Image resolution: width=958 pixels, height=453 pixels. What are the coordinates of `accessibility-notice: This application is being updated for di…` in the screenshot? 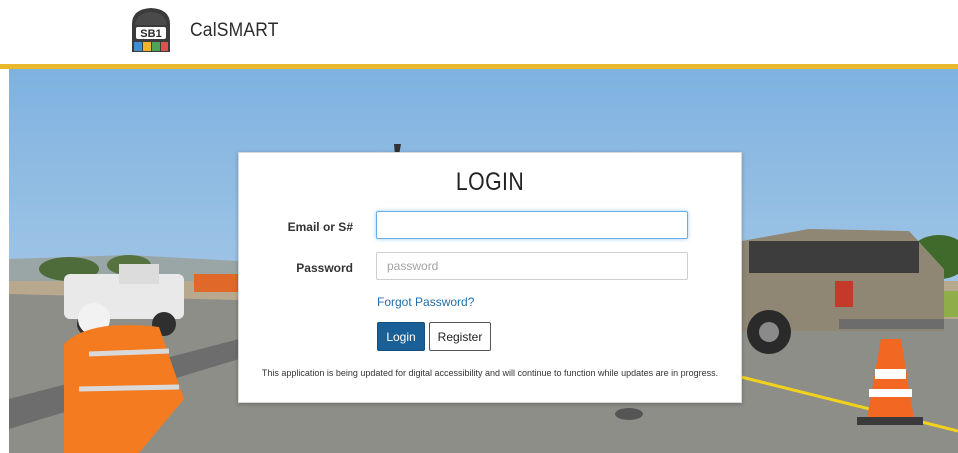 It's located at (490, 373).